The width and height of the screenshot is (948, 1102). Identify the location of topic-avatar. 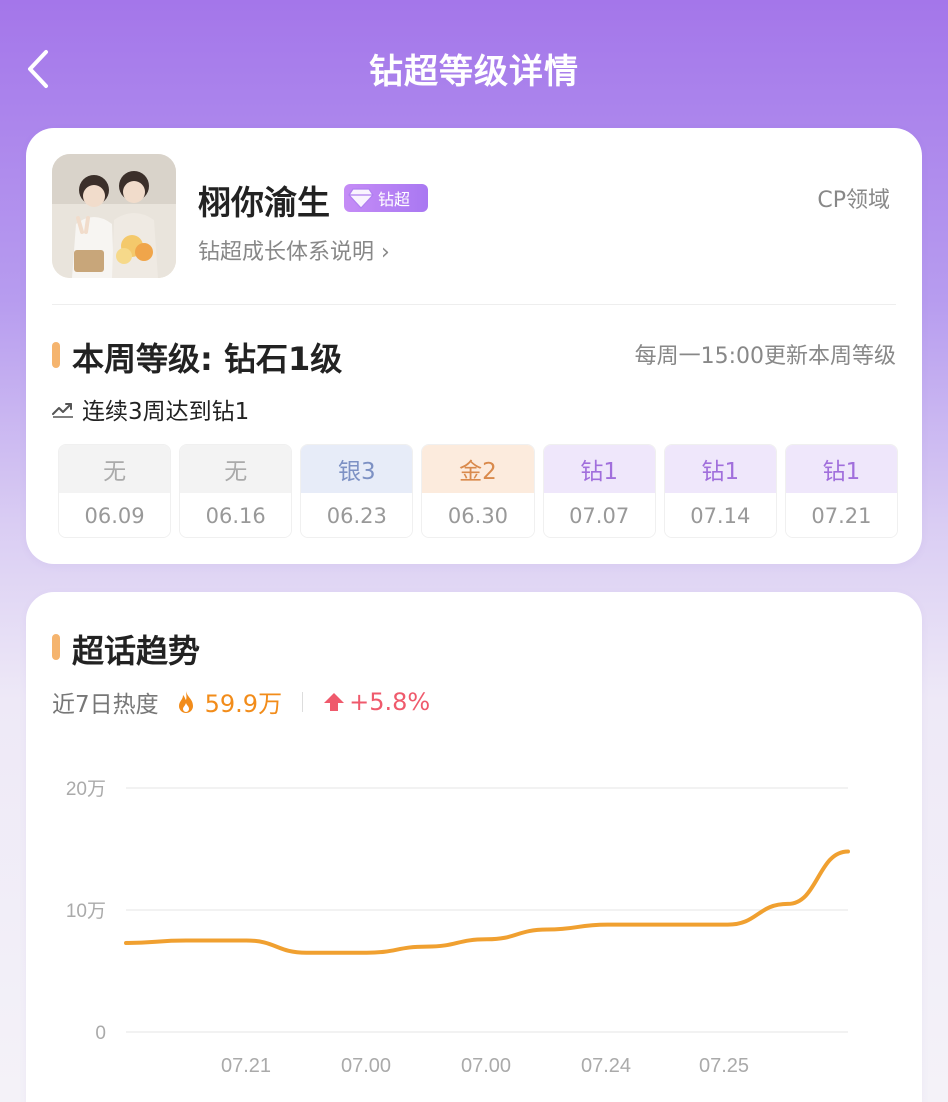
(114, 216).